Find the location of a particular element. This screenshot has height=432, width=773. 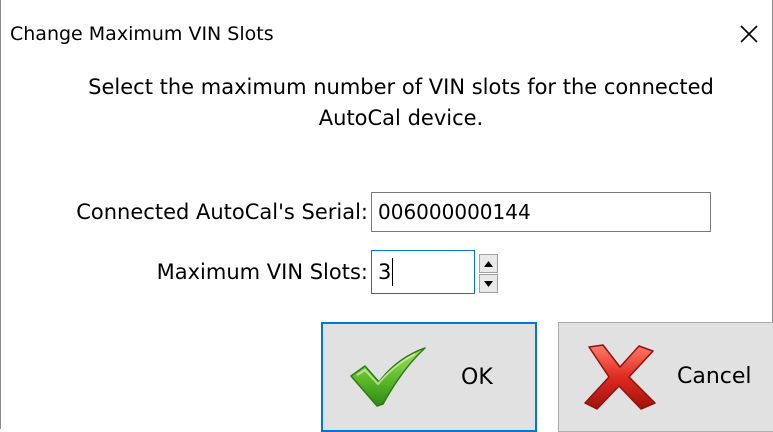

spin-up-icon is located at coordinates (488, 263).